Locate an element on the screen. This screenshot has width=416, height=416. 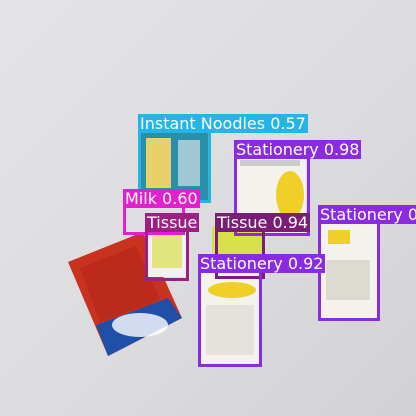
bbox-label: Instant Noodles 0.57 is located at coordinates (223, 123).